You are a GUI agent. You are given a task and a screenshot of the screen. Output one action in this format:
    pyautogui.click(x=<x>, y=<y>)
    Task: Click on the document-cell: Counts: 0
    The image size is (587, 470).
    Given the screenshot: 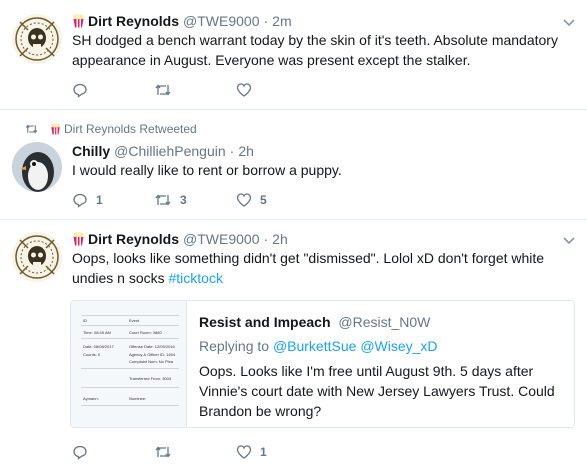 What is the action you would take?
    pyautogui.click(x=92, y=354)
    